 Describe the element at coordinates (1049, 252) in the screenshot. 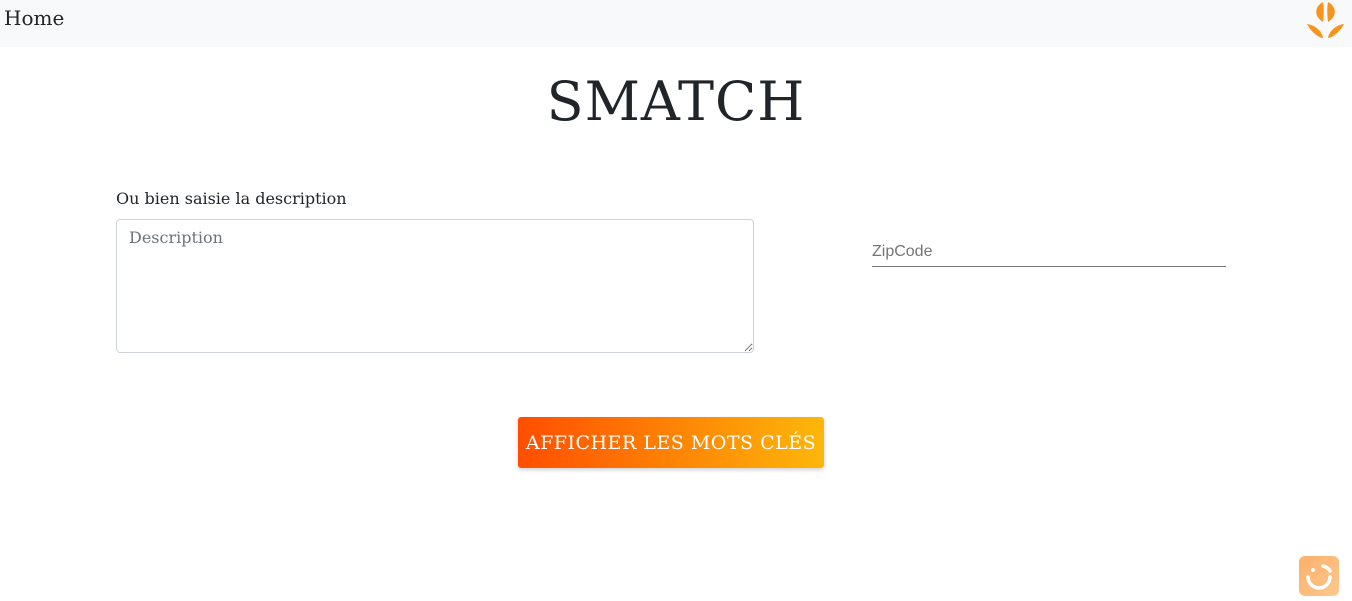

I see `zipcode-input` at that location.